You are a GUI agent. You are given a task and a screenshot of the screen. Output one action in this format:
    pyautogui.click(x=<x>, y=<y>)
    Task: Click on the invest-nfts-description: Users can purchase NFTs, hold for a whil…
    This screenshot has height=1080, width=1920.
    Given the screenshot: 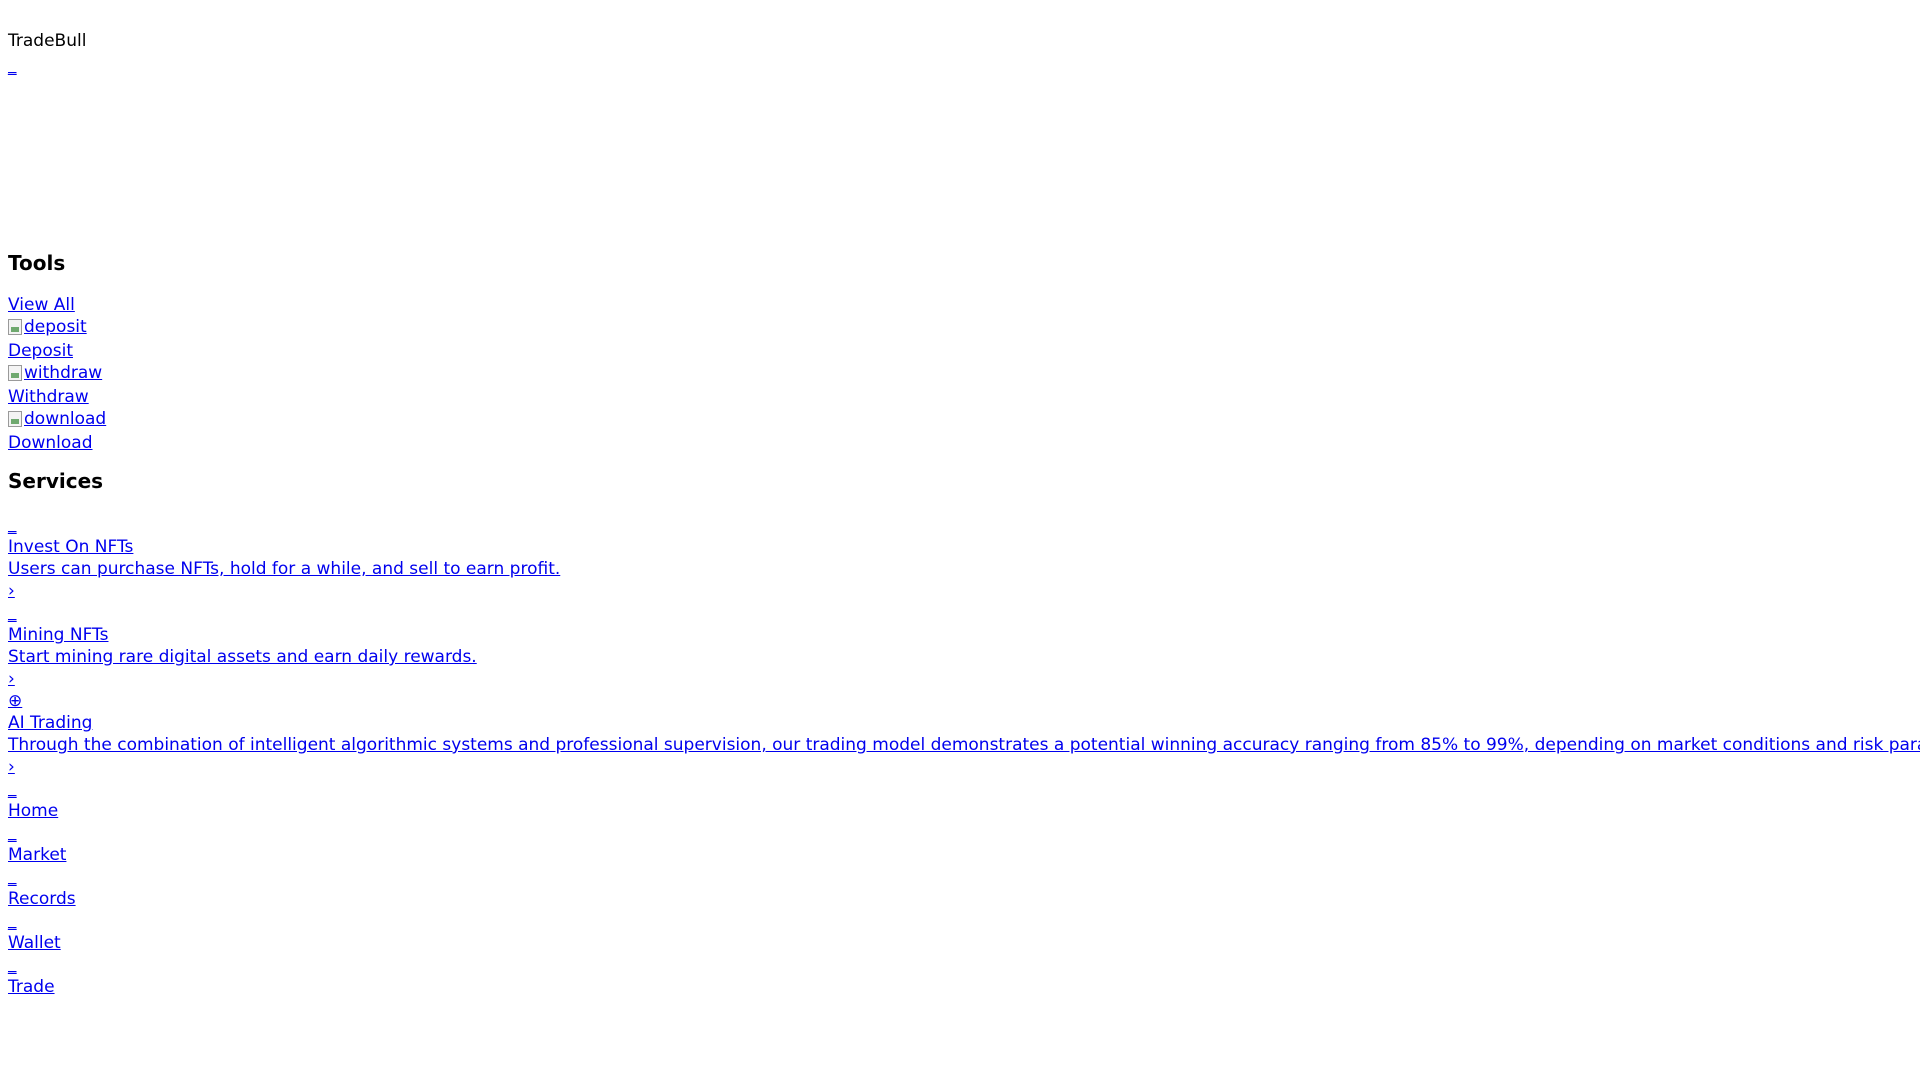 What is the action you would take?
    pyautogui.click(x=284, y=569)
    